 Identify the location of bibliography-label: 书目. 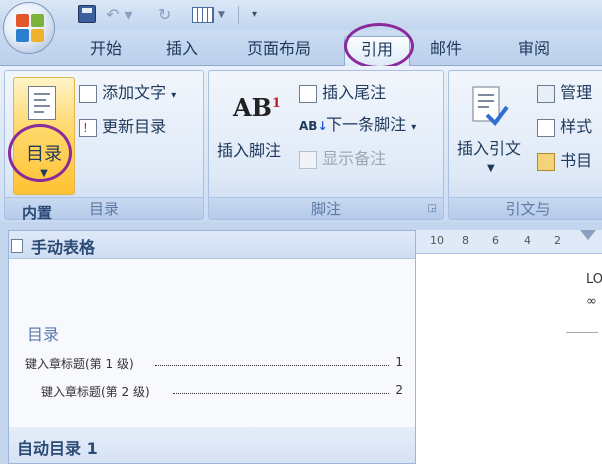
(576, 160).